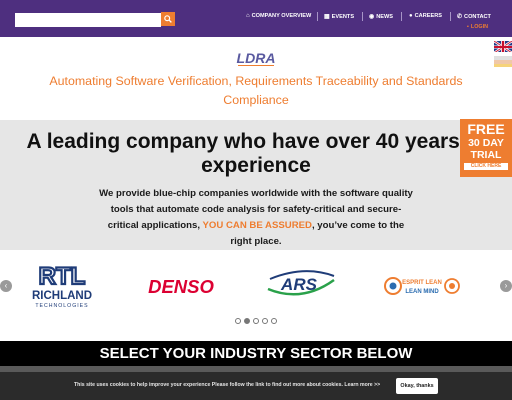 The image size is (512, 400). I want to click on carousel-pagination, so click(256, 321).